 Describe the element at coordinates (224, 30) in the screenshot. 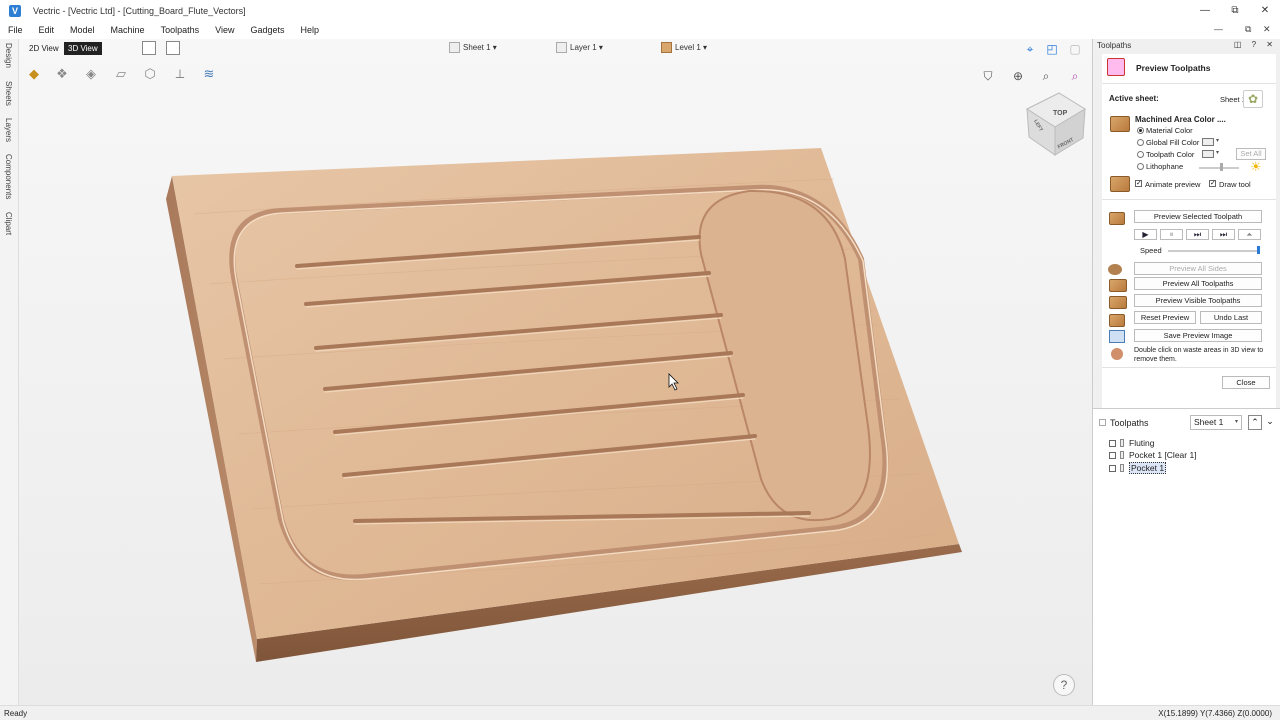

I see `menu-view: View` at that location.